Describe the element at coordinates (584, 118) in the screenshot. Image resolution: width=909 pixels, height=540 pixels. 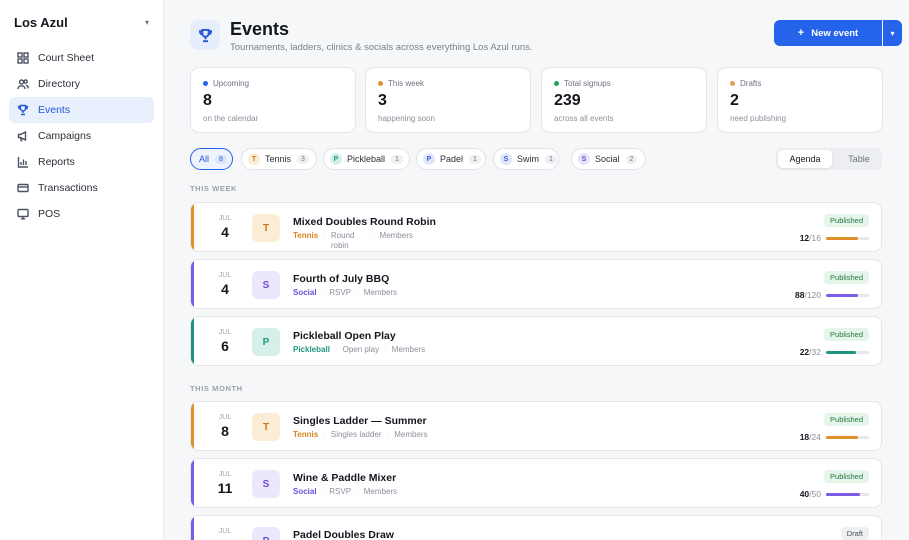
I see `stat-caption: across all events` at that location.